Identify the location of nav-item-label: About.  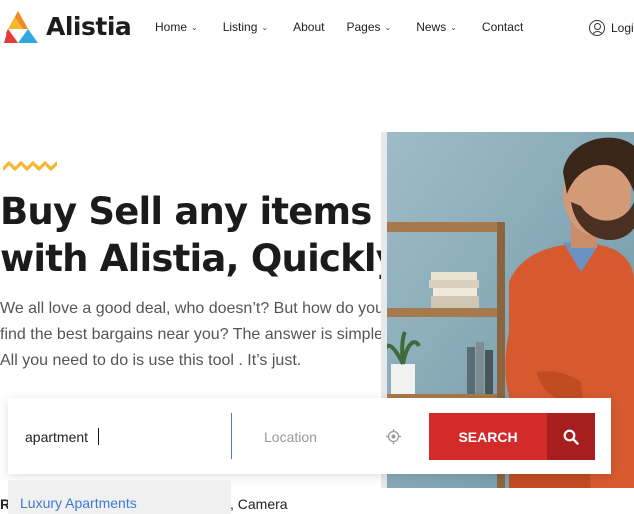
(309, 27).